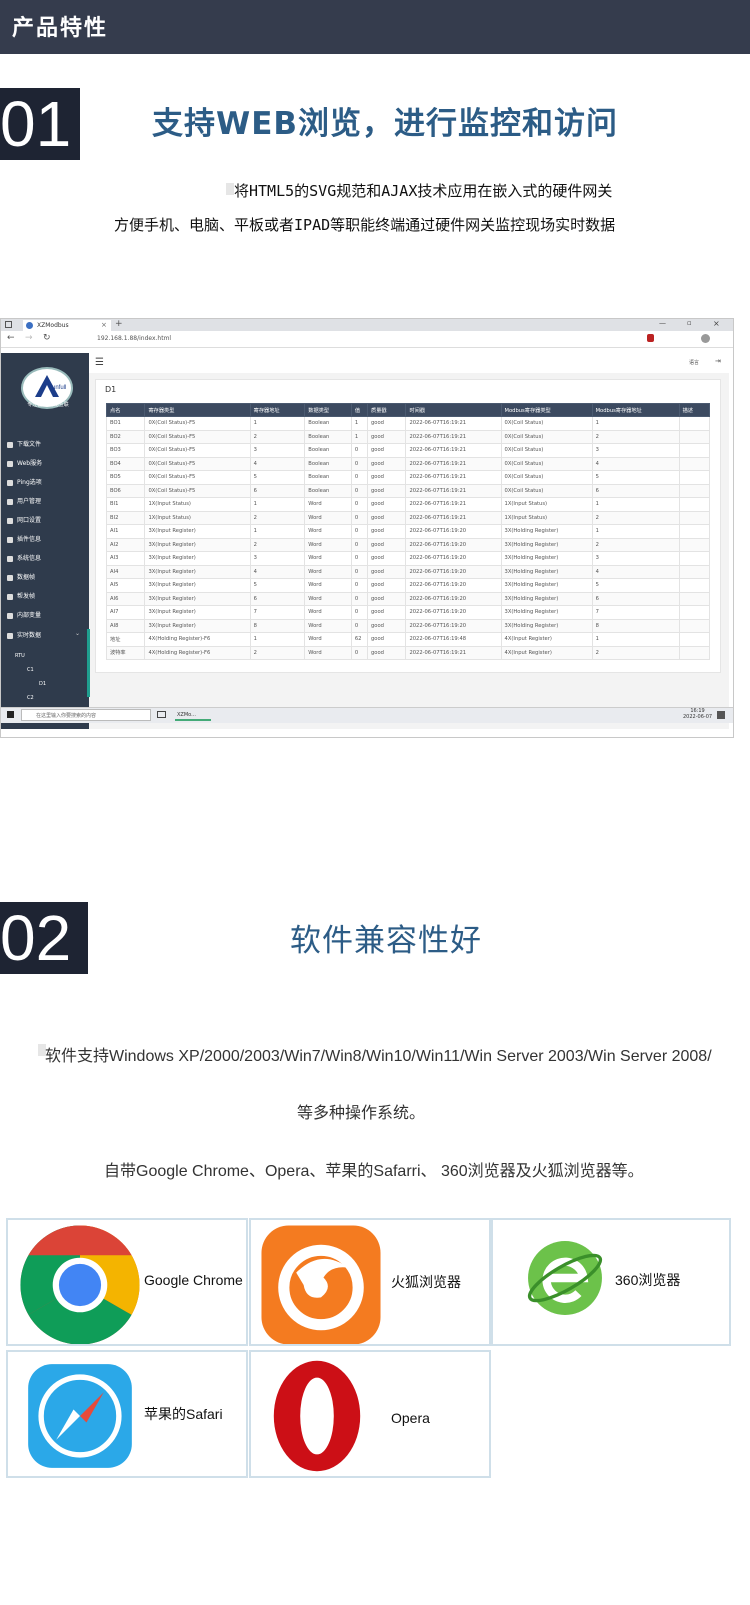  What do you see at coordinates (104, 325) in the screenshot?
I see `tab-close-icon: ×` at bounding box center [104, 325].